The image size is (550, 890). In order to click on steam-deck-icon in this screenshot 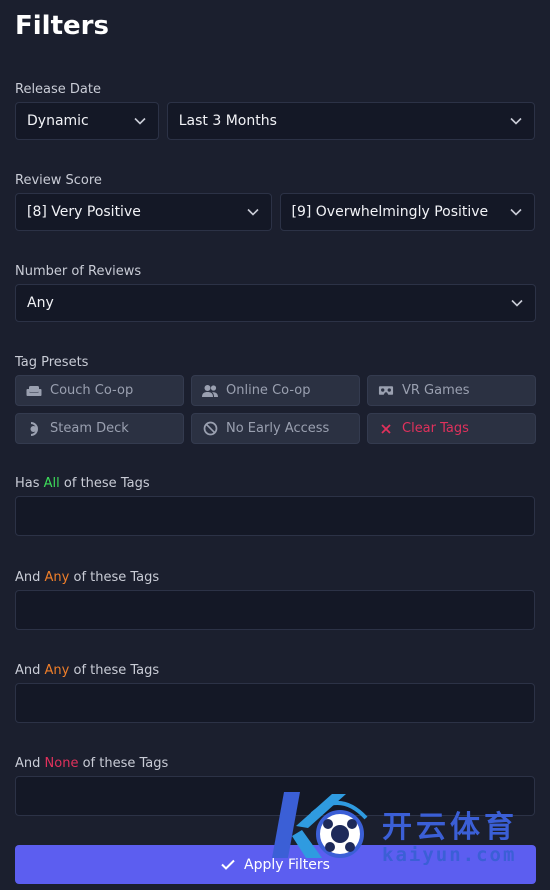, I will do `click(34, 429)`.